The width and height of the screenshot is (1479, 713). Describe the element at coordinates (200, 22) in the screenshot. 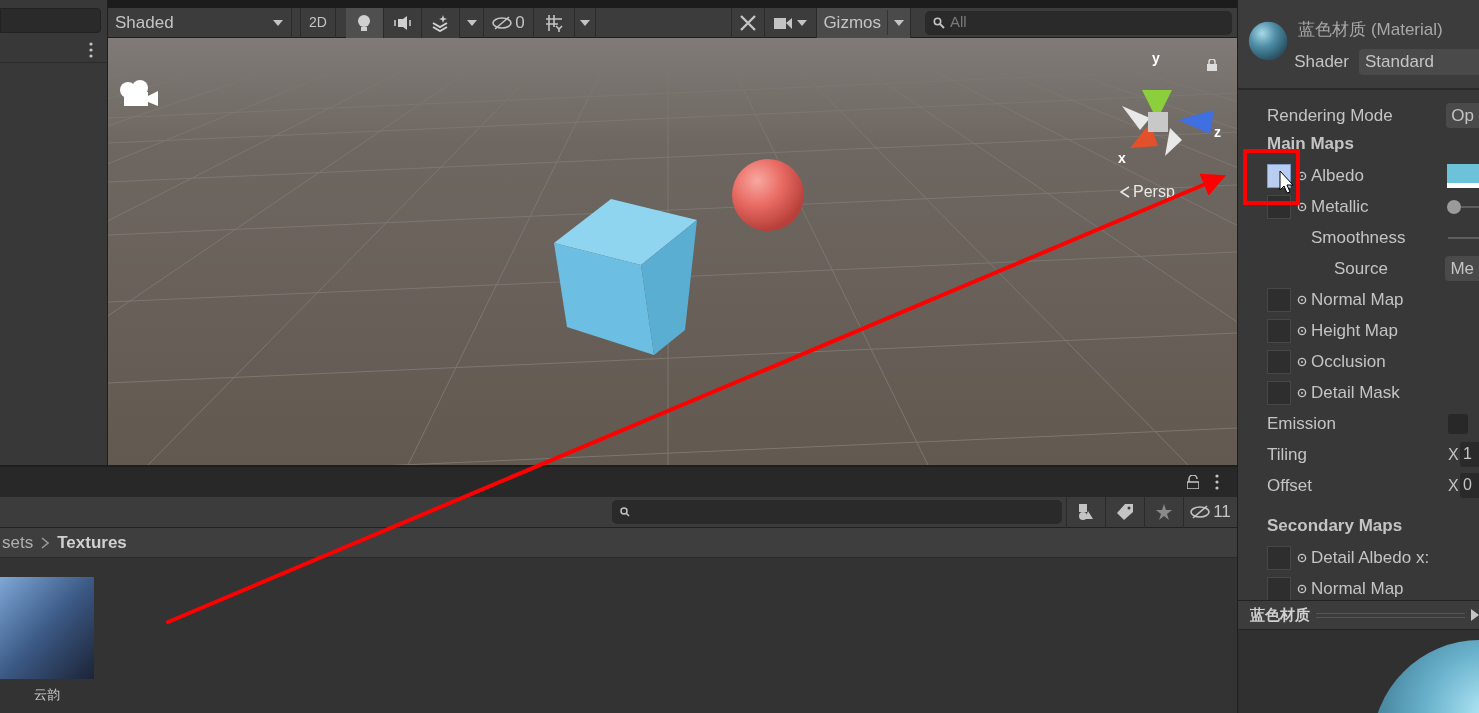

I see `shading-dropdown: Shaded` at that location.